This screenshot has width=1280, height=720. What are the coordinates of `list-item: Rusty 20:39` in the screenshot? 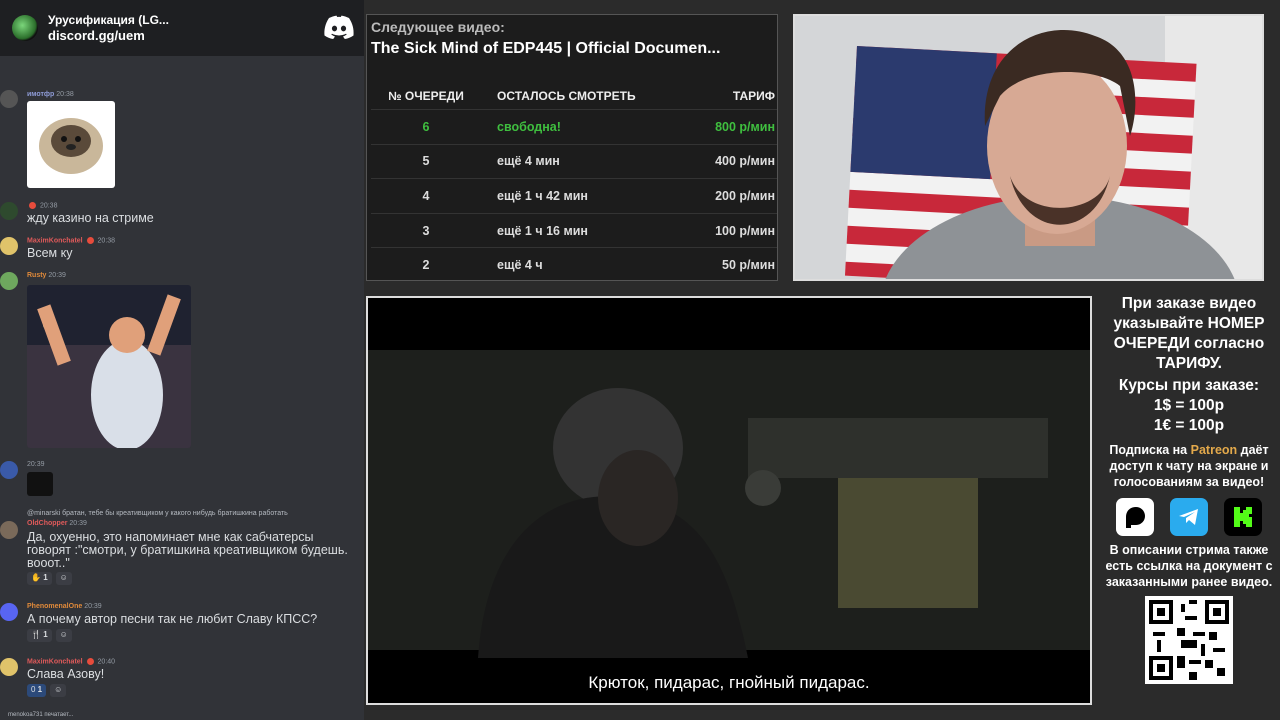 It's located at (182, 360).